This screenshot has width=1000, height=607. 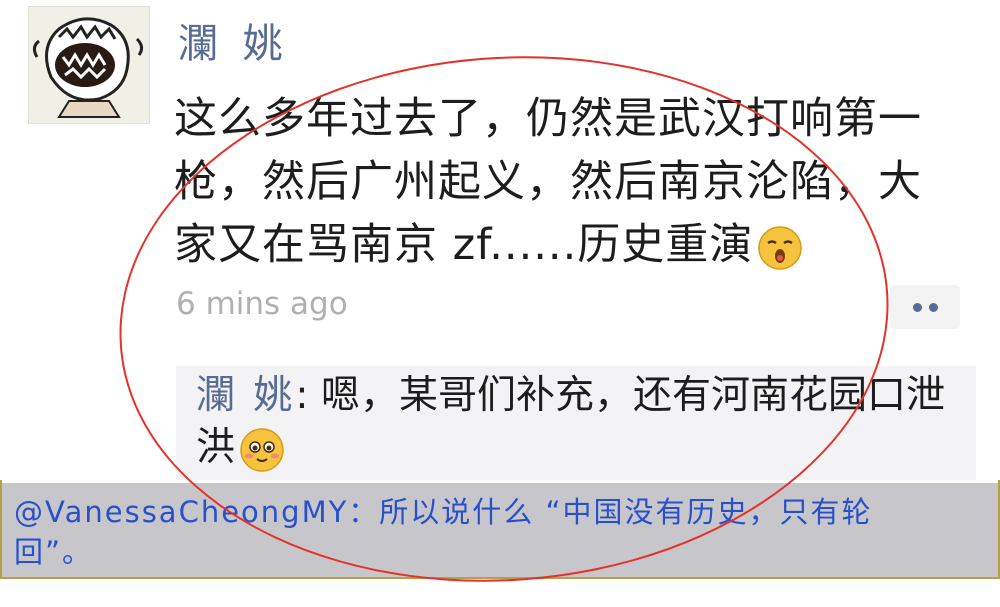 What do you see at coordinates (54, 552) in the screenshot?
I see `caption-line-2: 回”。` at bounding box center [54, 552].